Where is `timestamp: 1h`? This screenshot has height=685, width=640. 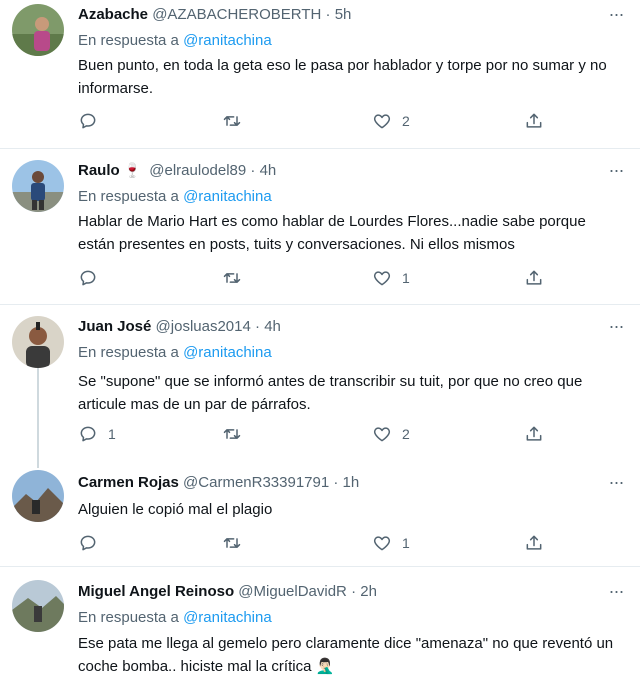
timestamp: 1h is located at coordinates (351, 482).